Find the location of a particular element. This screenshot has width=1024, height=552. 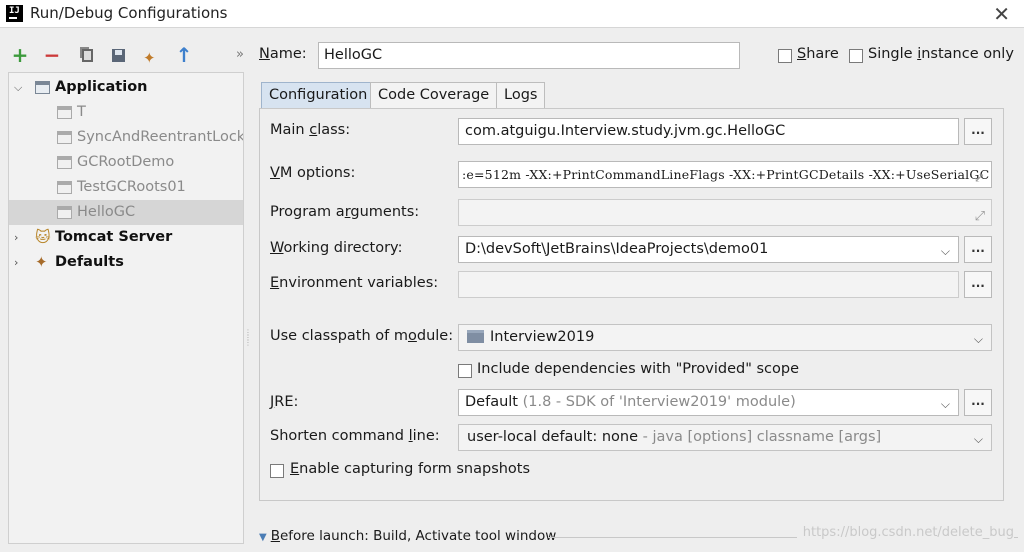

tab-code-coverage: Code Coverage is located at coordinates (434, 95).